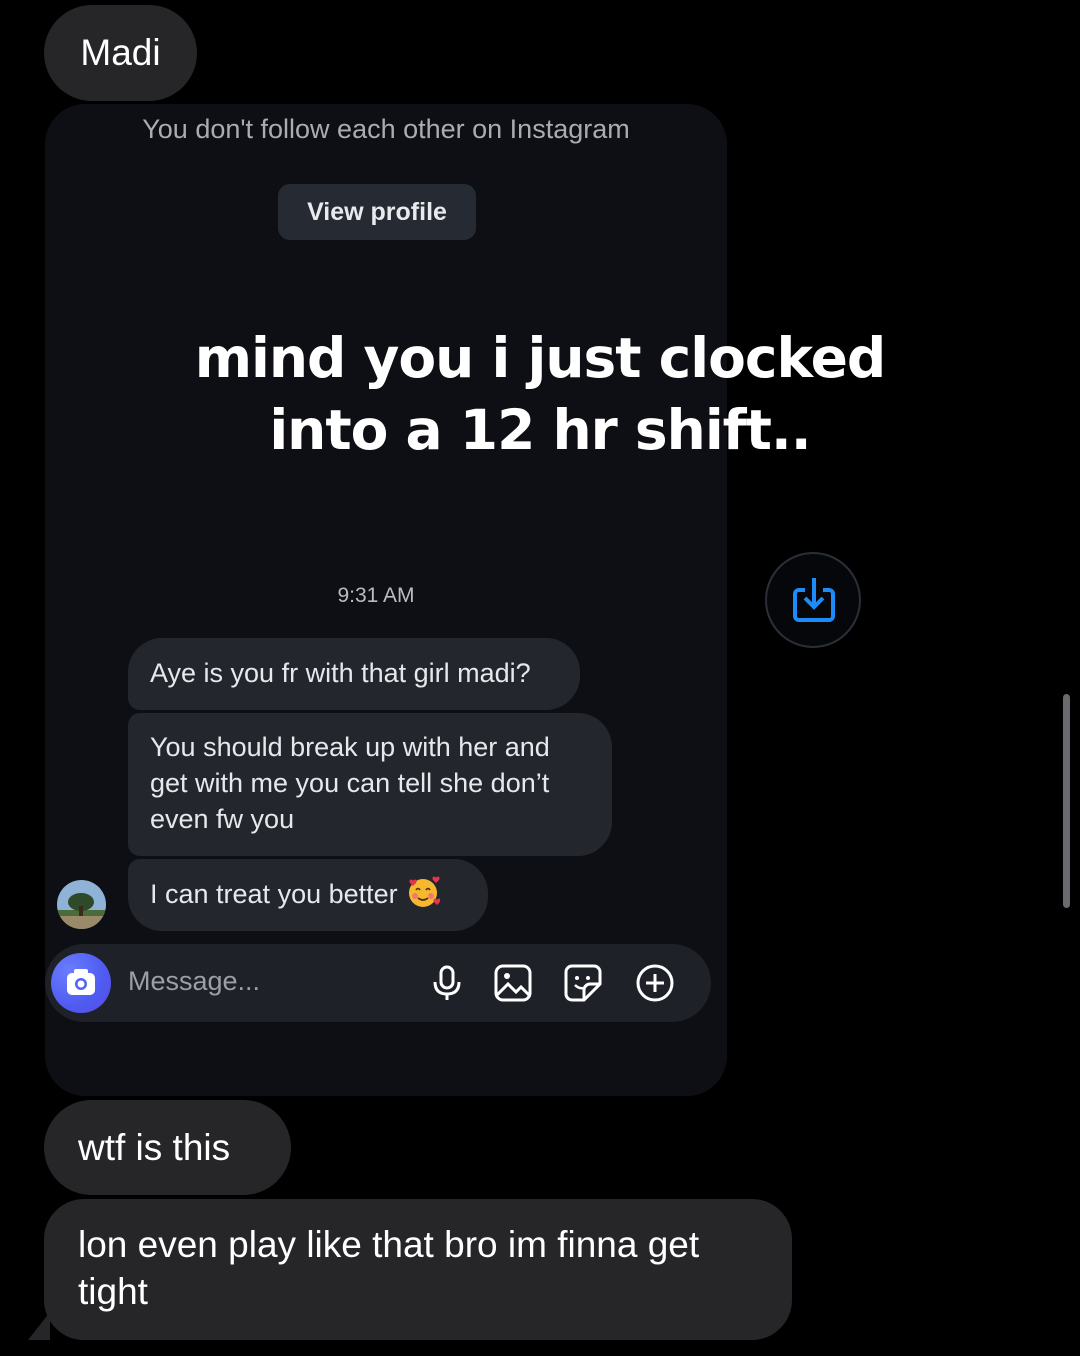 The image size is (1080, 1356). Describe the element at coordinates (447, 983) in the screenshot. I see `microphone-icon` at that location.